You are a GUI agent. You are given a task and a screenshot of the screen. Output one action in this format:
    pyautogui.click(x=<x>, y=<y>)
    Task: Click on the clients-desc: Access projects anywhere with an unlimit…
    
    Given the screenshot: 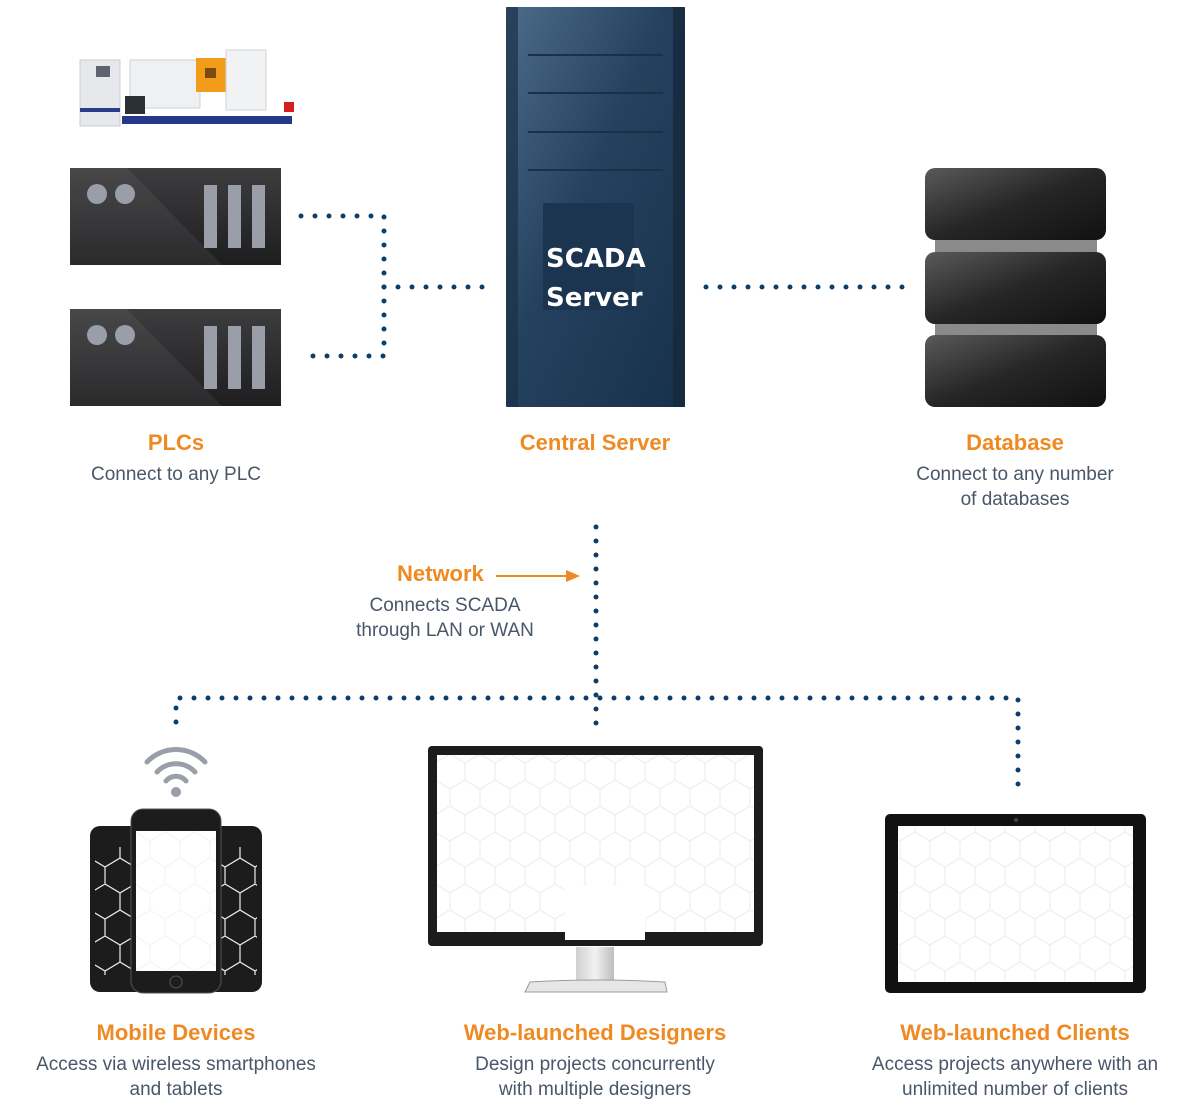 What is the action you would take?
    pyautogui.click(x=1015, y=1077)
    